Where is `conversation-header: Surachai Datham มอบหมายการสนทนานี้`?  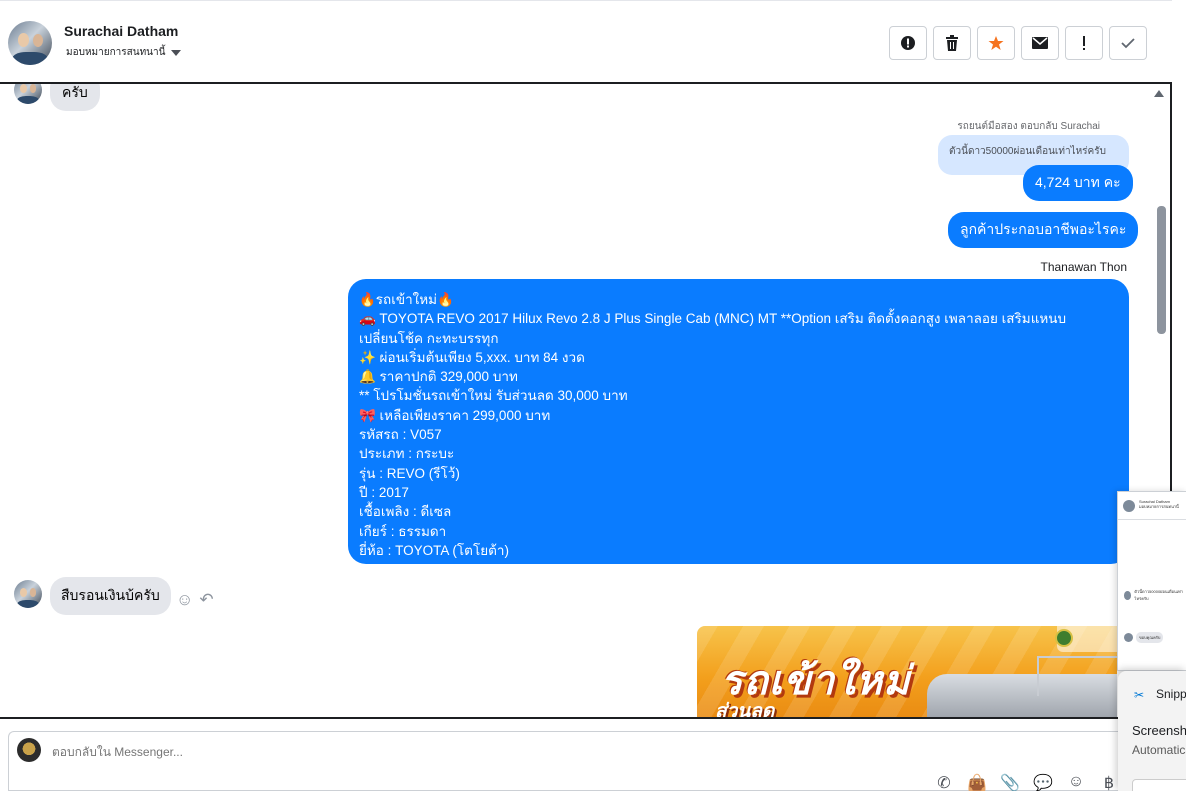
conversation-header: Surachai Datham มอบหมายการสนทนานี้ is located at coordinates (586, 41).